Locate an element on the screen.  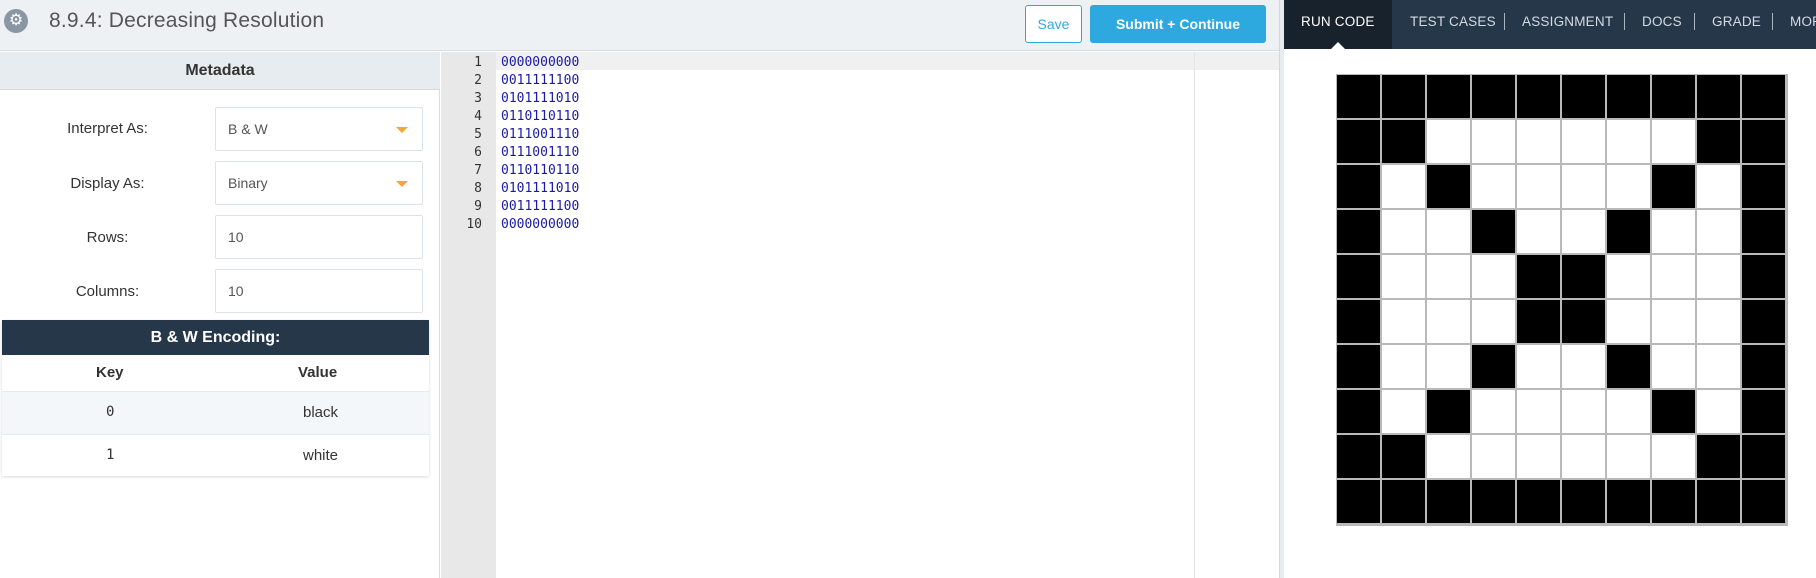
display-as-select: Binary is located at coordinates (319, 183).